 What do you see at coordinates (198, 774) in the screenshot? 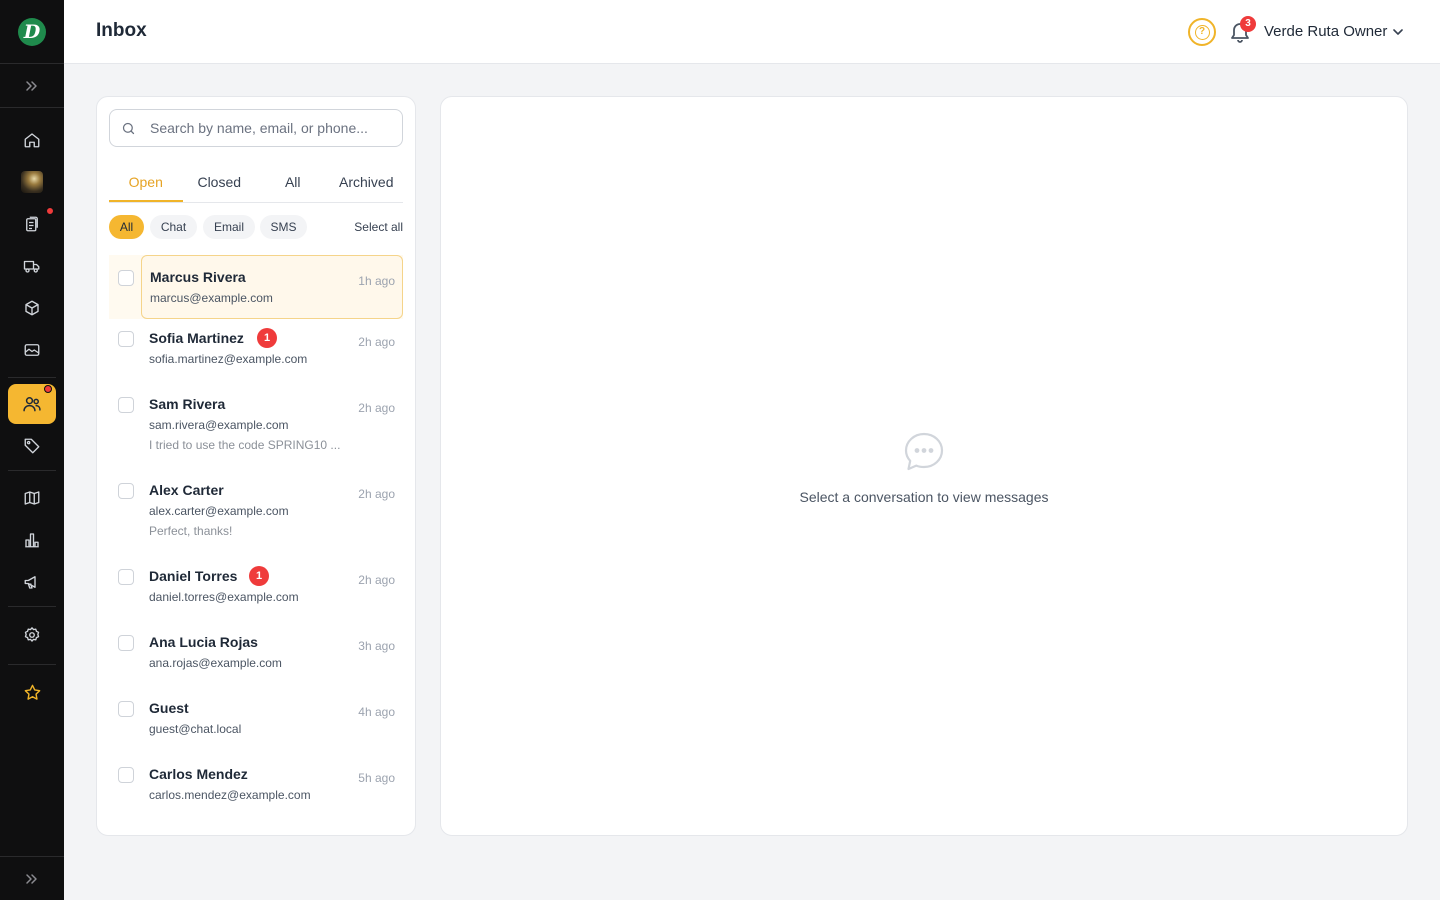
I see `contact-name: Carlos Mendez` at bounding box center [198, 774].